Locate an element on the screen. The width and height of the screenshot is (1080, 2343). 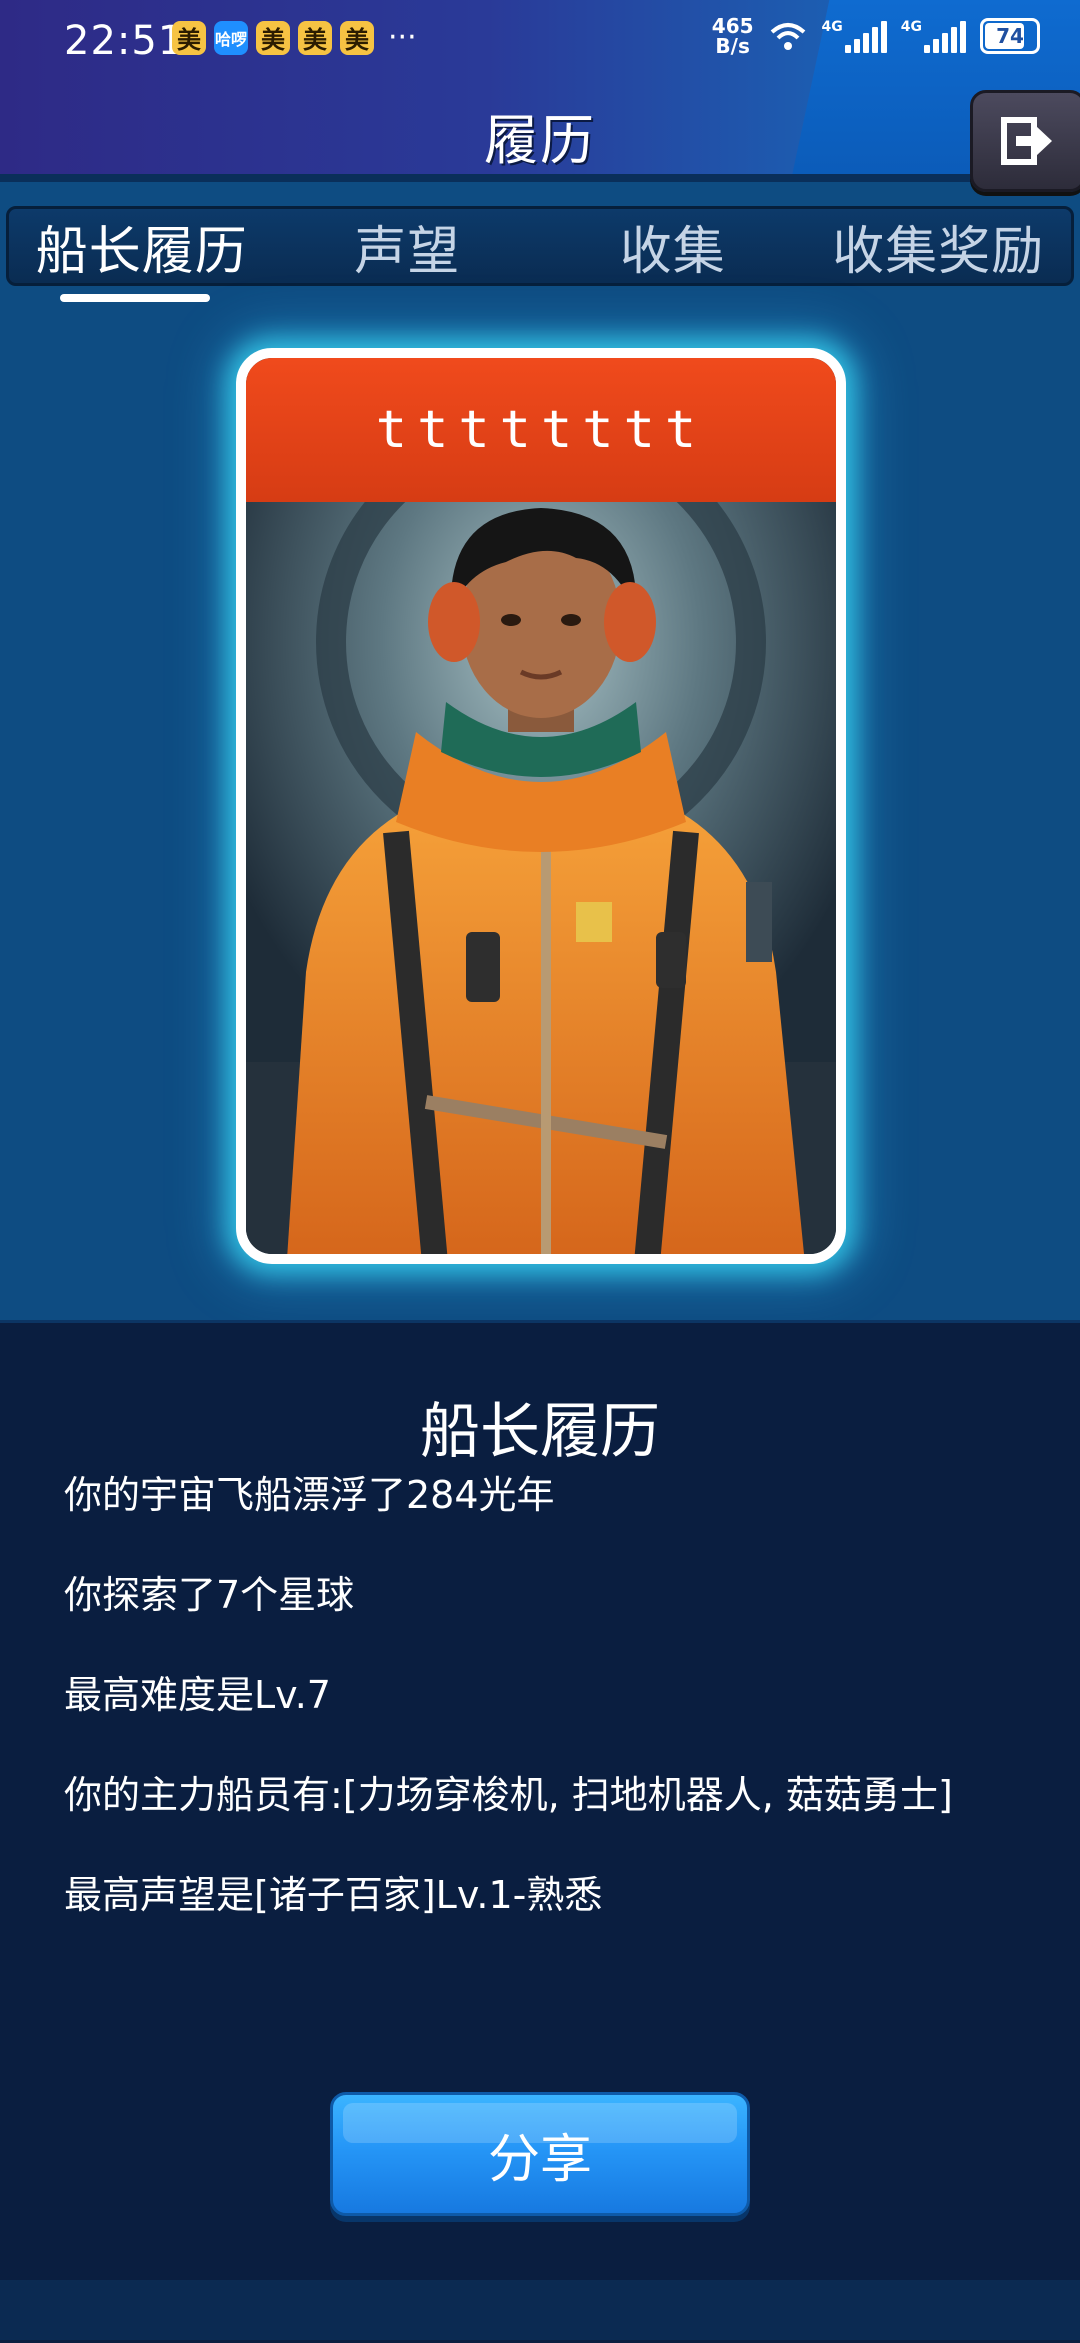
stat-max-reputation: 最高声望是[诸子百家]Lv.1-熟悉 is located at coordinates (333, 1895).